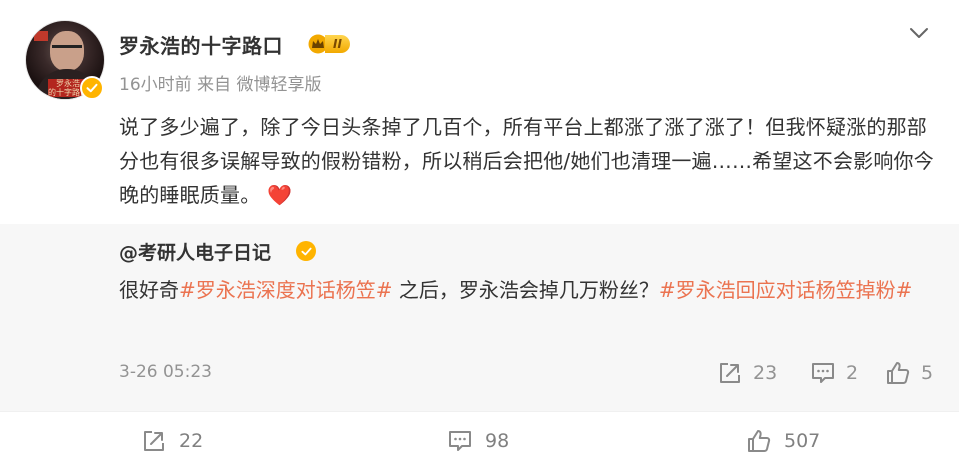 Image resolution: width=959 pixels, height=471 pixels. I want to click on retweet-text-middle: 之后，罗永浩会掉几万粉丝？, so click(525, 290).